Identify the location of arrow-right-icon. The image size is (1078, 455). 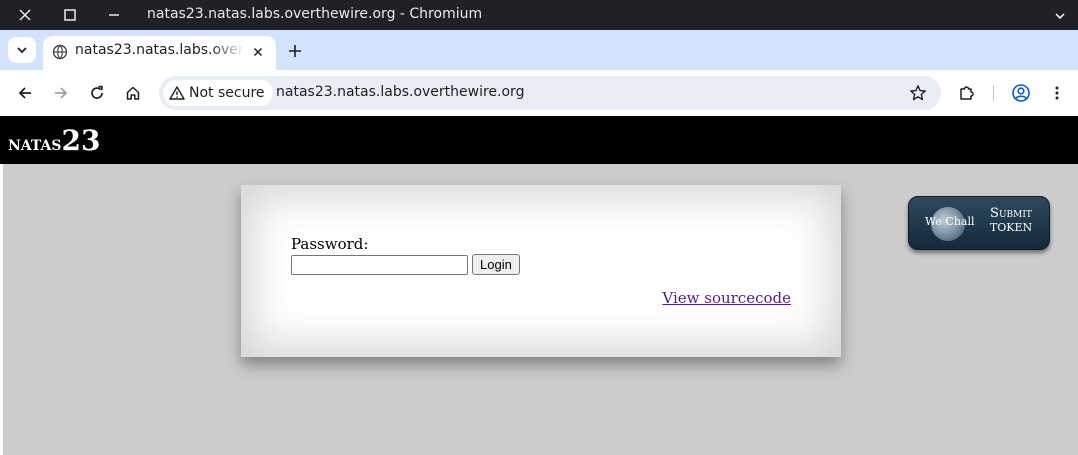
(61, 93).